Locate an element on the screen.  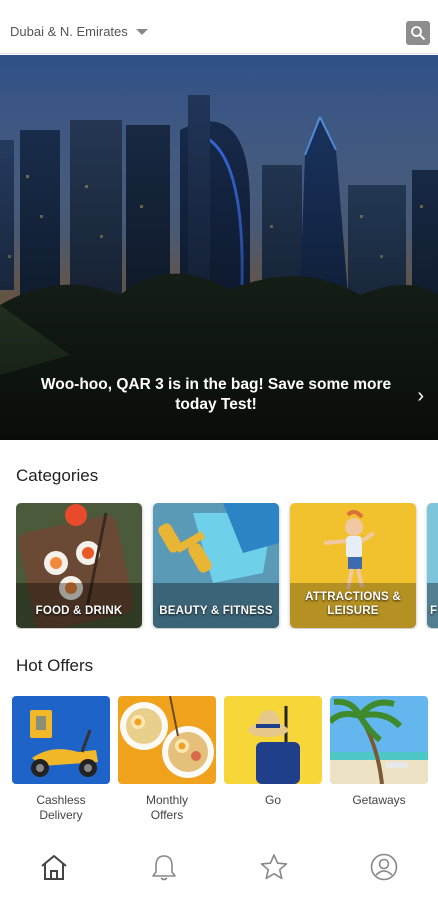
category-food-drink: FOOD & DRINK is located at coordinates (79, 565).